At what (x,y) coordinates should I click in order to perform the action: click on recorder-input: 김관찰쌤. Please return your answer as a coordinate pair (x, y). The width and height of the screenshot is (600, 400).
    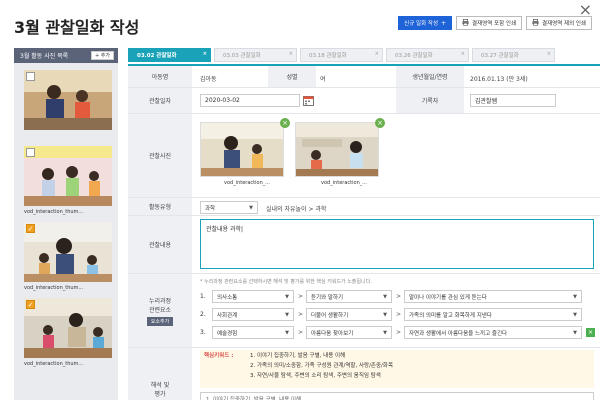
    Looking at the image, I should click on (513, 100).